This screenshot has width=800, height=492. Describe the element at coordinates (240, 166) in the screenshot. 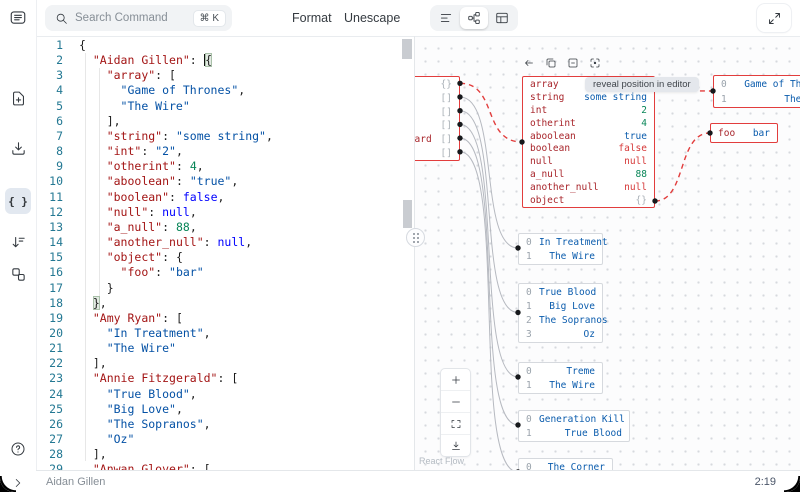

I see `code-line: "otherint": 4,` at that location.